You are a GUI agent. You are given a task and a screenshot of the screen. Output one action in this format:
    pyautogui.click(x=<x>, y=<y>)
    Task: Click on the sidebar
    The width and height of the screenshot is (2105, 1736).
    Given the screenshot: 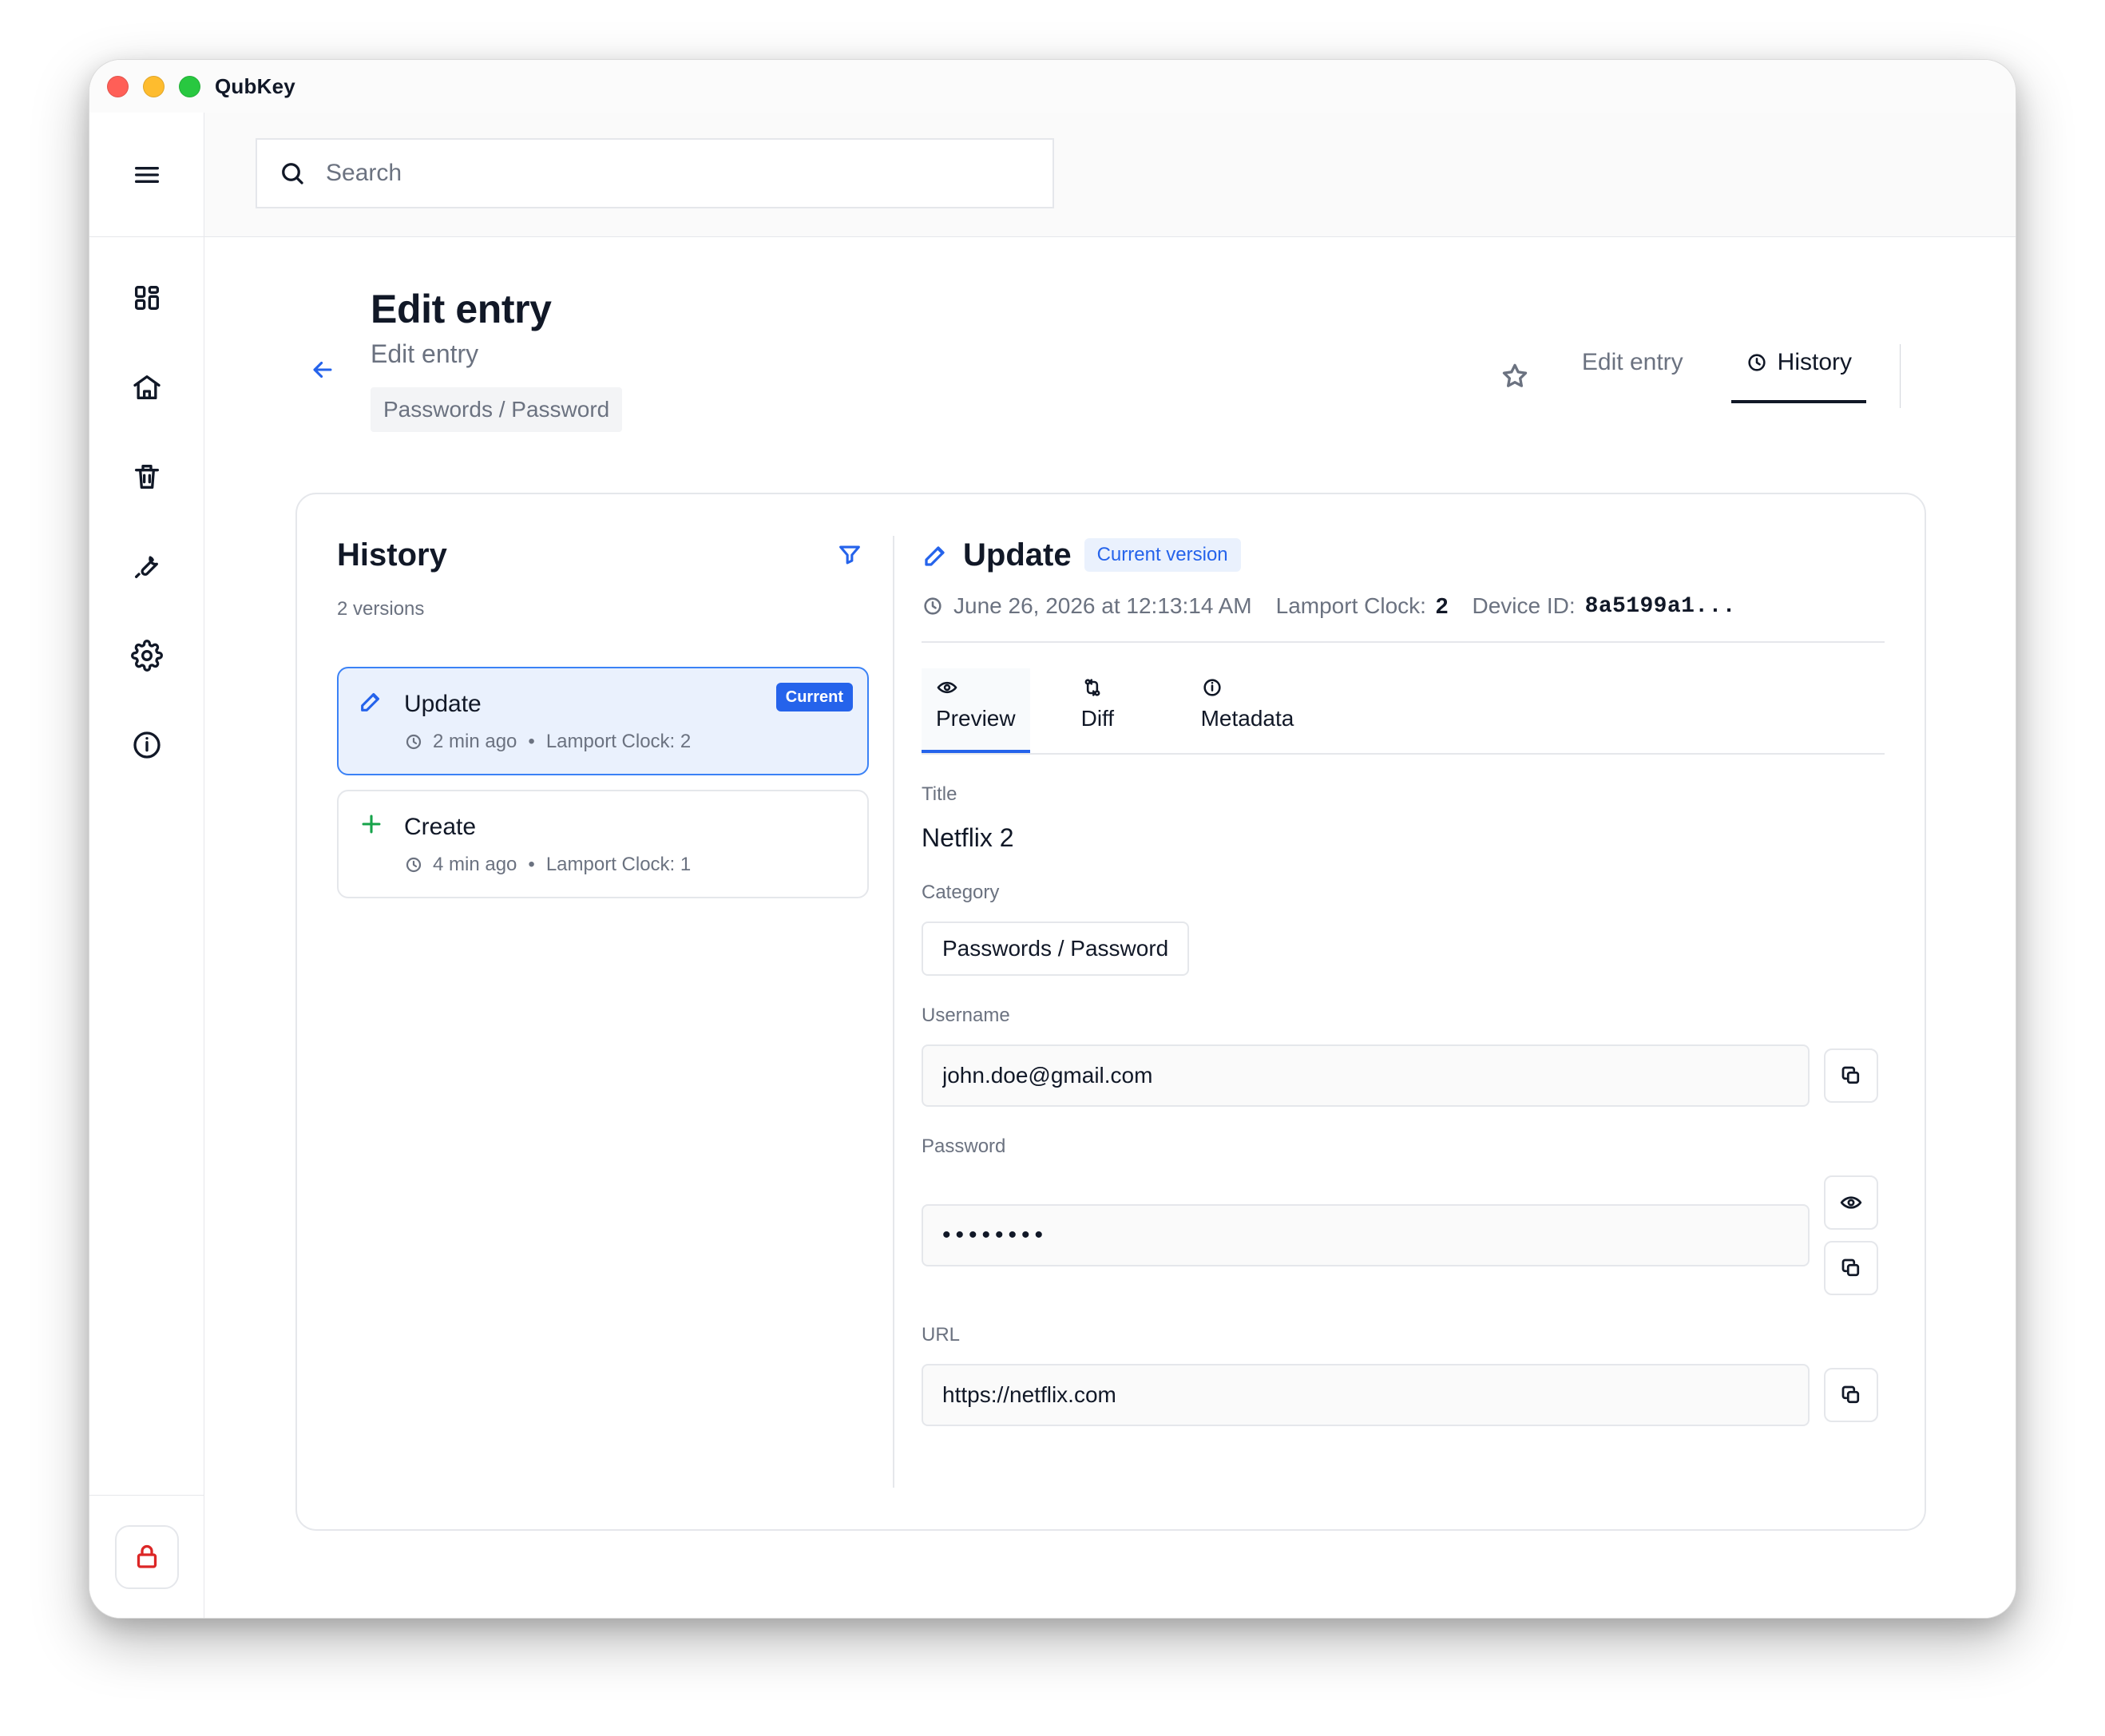 What is the action you would take?
    pyautogui.click(x=146, y=865)
    